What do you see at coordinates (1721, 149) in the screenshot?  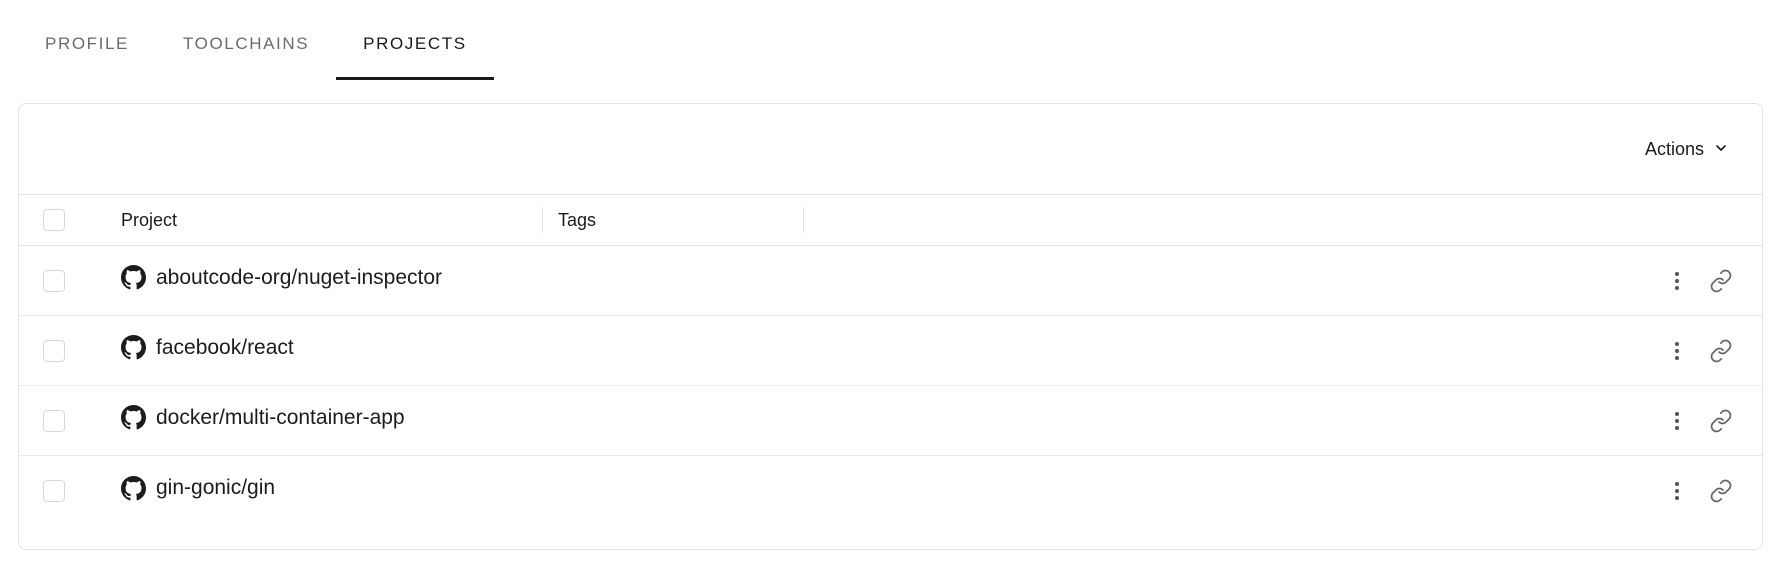 I see `chevron-down-icon` at bounding box center [1721, 149].